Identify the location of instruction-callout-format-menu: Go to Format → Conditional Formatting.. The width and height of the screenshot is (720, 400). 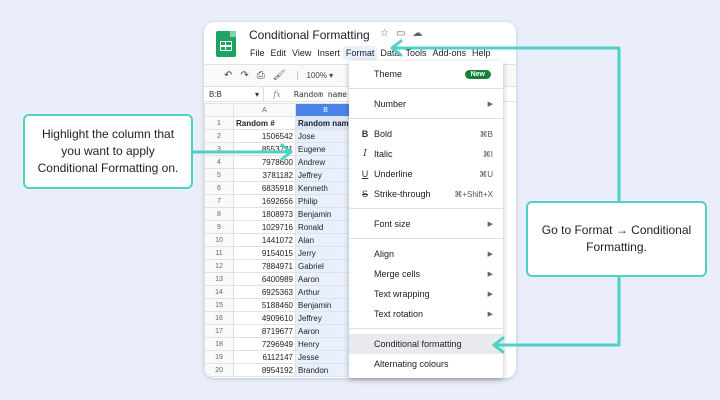
(616, 239).